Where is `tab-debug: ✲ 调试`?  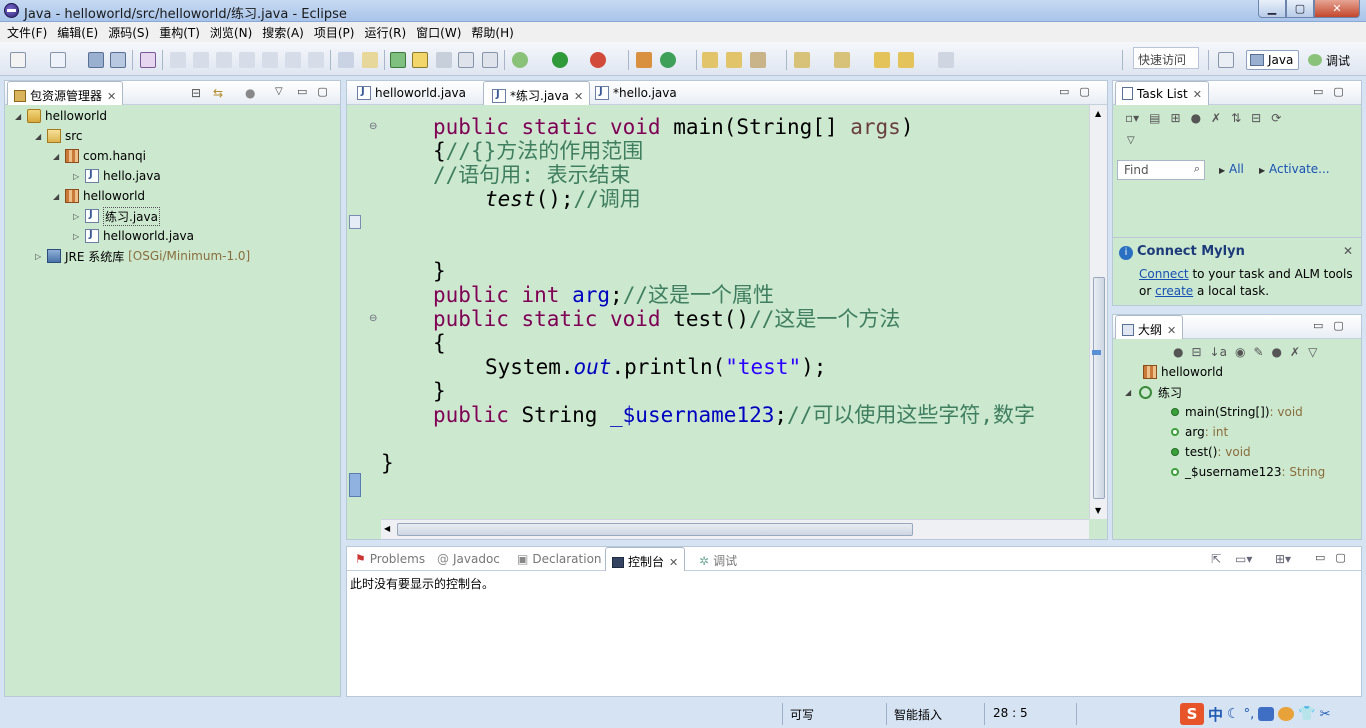
tab-debug: ✲ 调试 is located at coordinates (718, 559).